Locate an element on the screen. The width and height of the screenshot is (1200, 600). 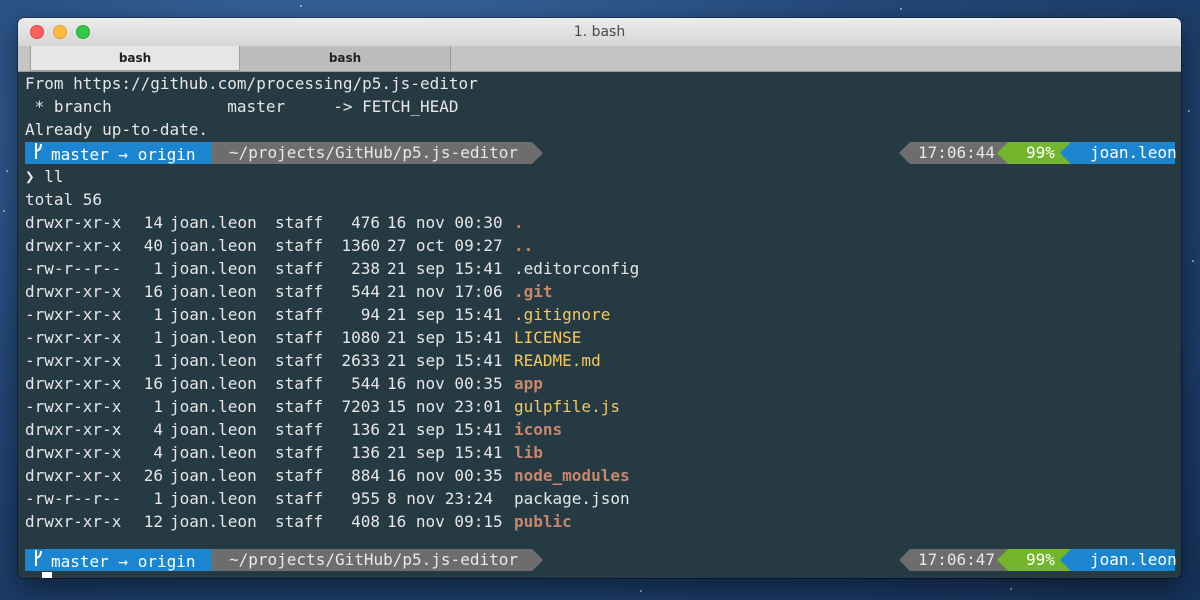
input-line: ❯ is located at coordinates (30, 575).